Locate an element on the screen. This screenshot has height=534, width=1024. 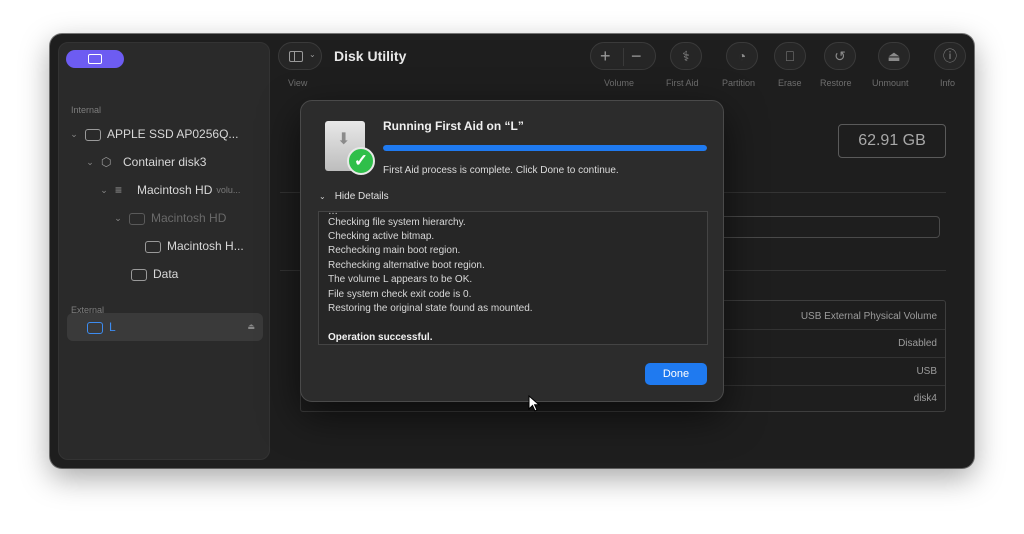
log-line: File system check exit code is 0. is located at coordinates (400, 294).